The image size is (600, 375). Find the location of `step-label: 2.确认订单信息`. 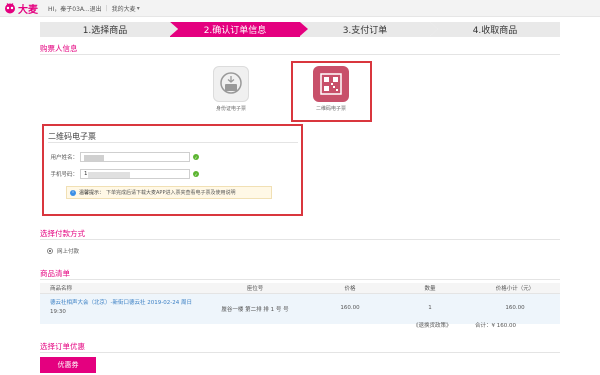

step-label: 2.确认订单信息 is located at coordinates (235, 31).